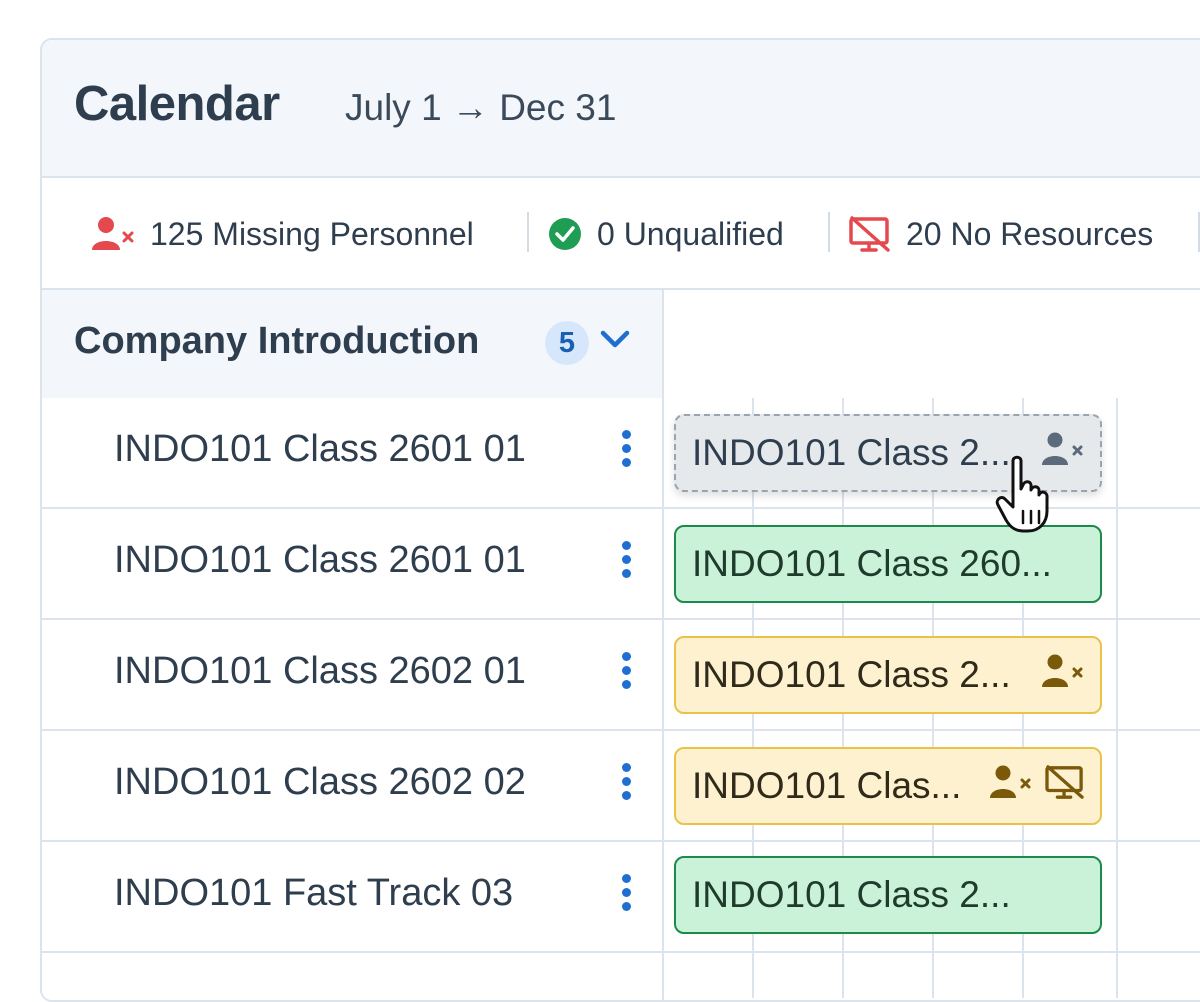 Image resolution: width=1200 pixels, height=1002 pixels. I want to click on no-resources-label: 20 No Resources, so click(1030, 233).